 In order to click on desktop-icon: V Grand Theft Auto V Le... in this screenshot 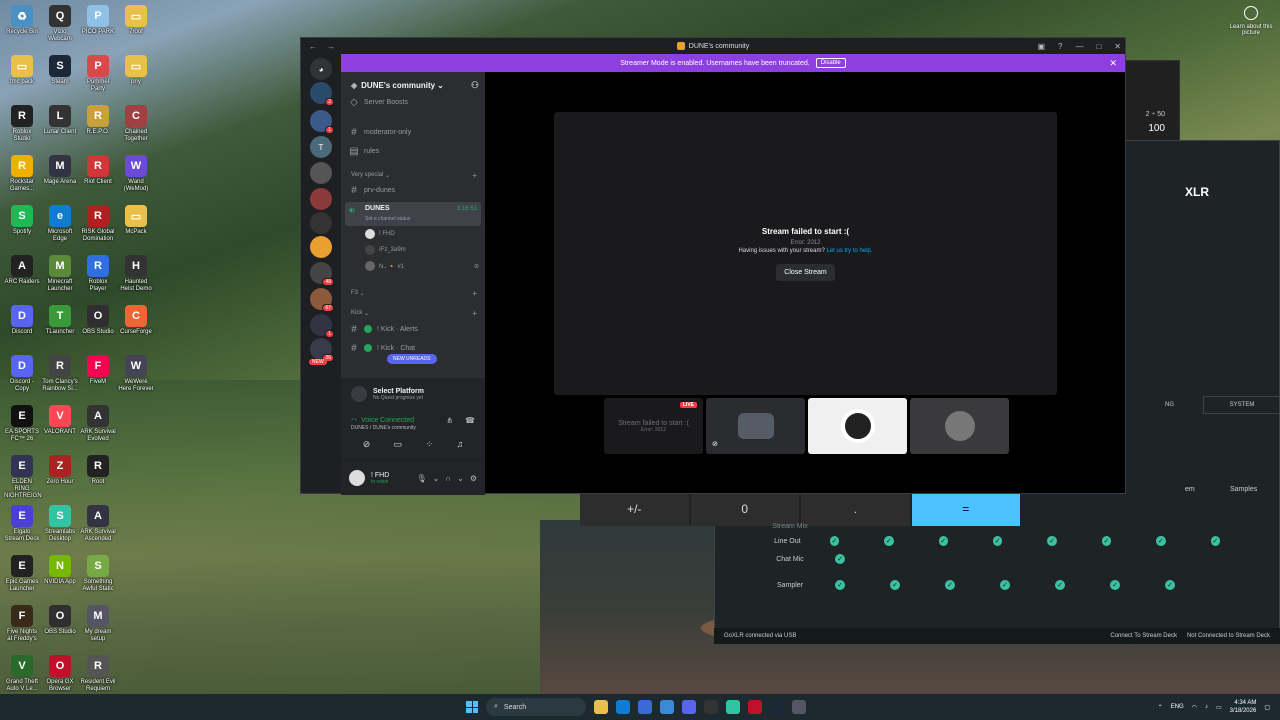, I will do `click(22, 674)`.